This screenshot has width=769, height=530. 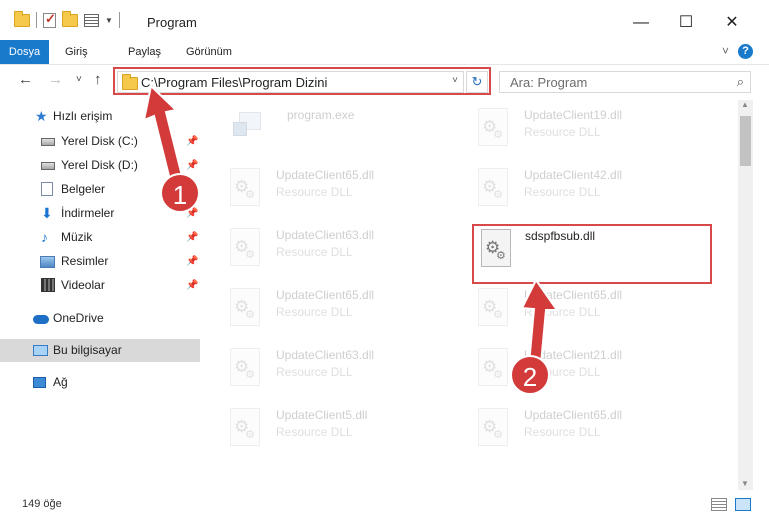 I want to click on documents-icon, so click(x=47, y=189).